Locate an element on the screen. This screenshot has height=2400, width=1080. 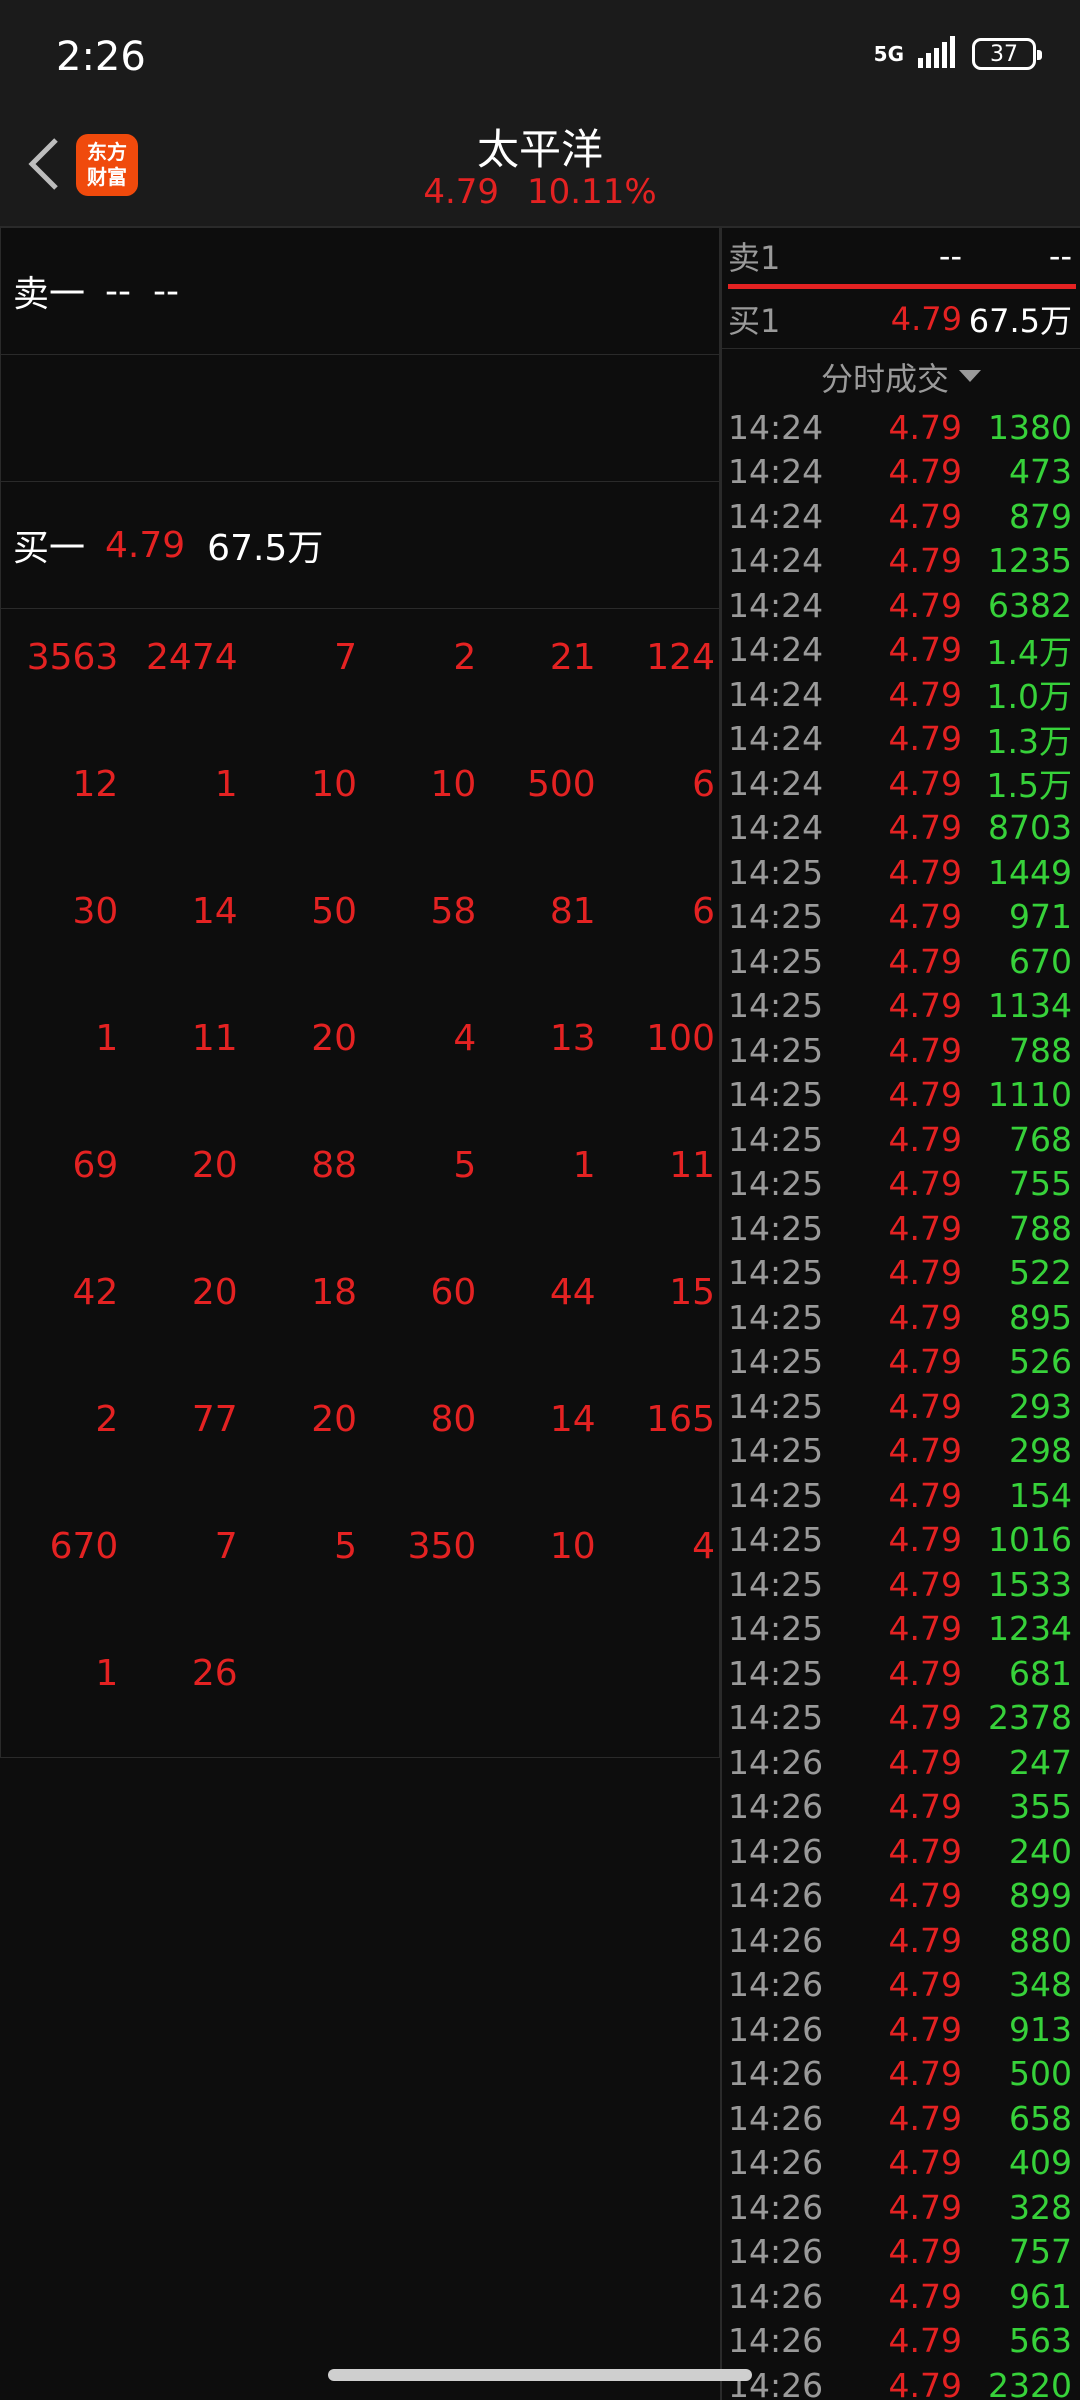
stock-quote: 4.79 10.11% is located at coordinates (540, 192).